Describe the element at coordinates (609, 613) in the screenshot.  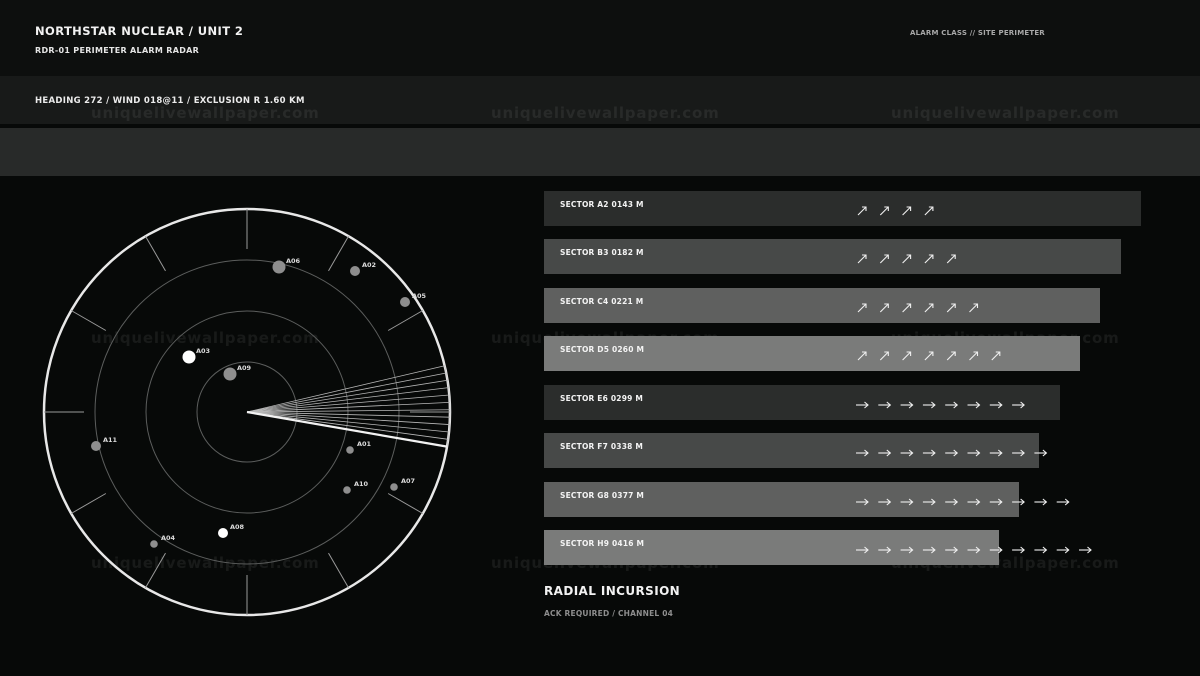
I see `incursion-subtitle: ACK REQUIRED / CHANNEL 04` at that location.